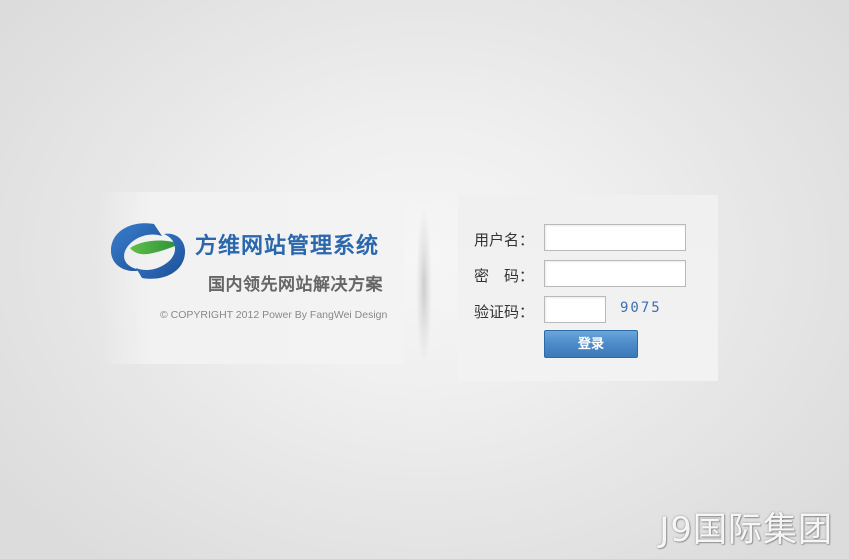  I want to click on password-label: 密 码：, so click(504, 276).